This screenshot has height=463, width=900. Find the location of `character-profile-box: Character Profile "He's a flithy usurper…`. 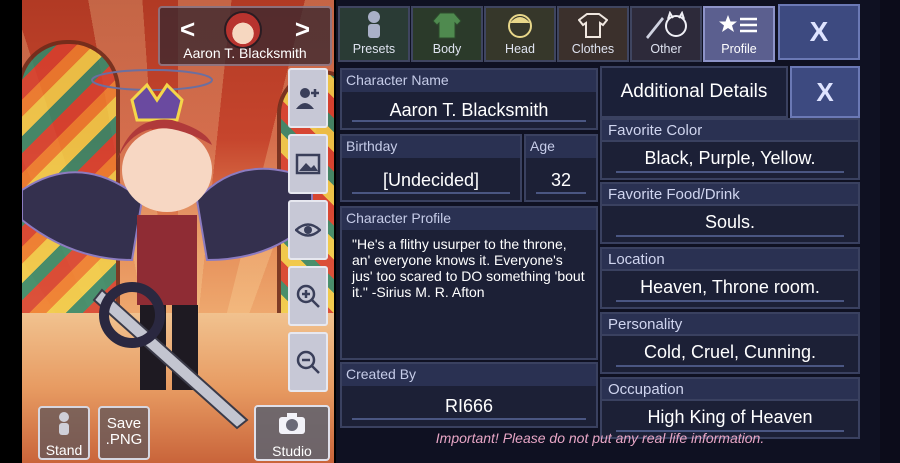

character-profile-box: Character Profile "He's a flithy usurper… is located at coordinates (469, 283).